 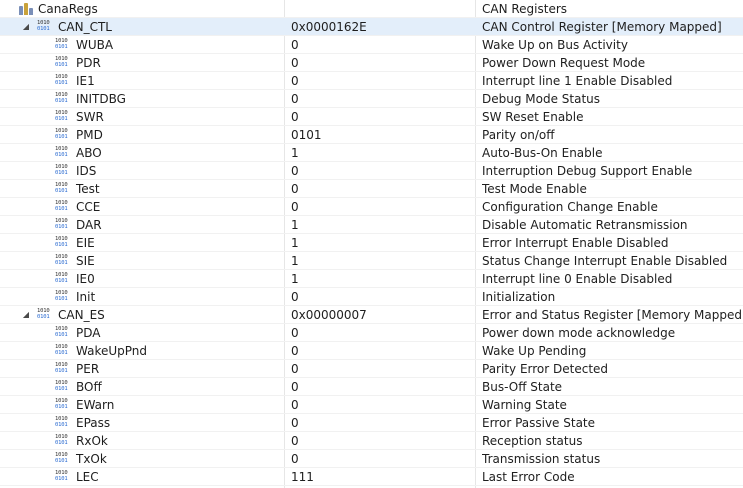 What do you see at coordinates (88, 333) in the screenshot?
I see `field-name: PDA` at bounding box center [88, 333].